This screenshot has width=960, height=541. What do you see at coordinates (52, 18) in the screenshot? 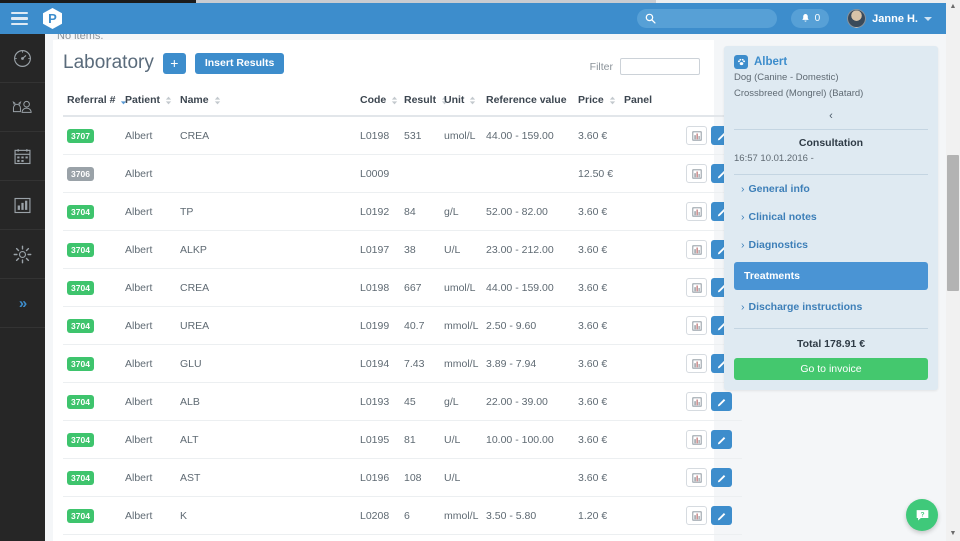
I see `app-logo-icon: P` at bounding box center [52, 18].